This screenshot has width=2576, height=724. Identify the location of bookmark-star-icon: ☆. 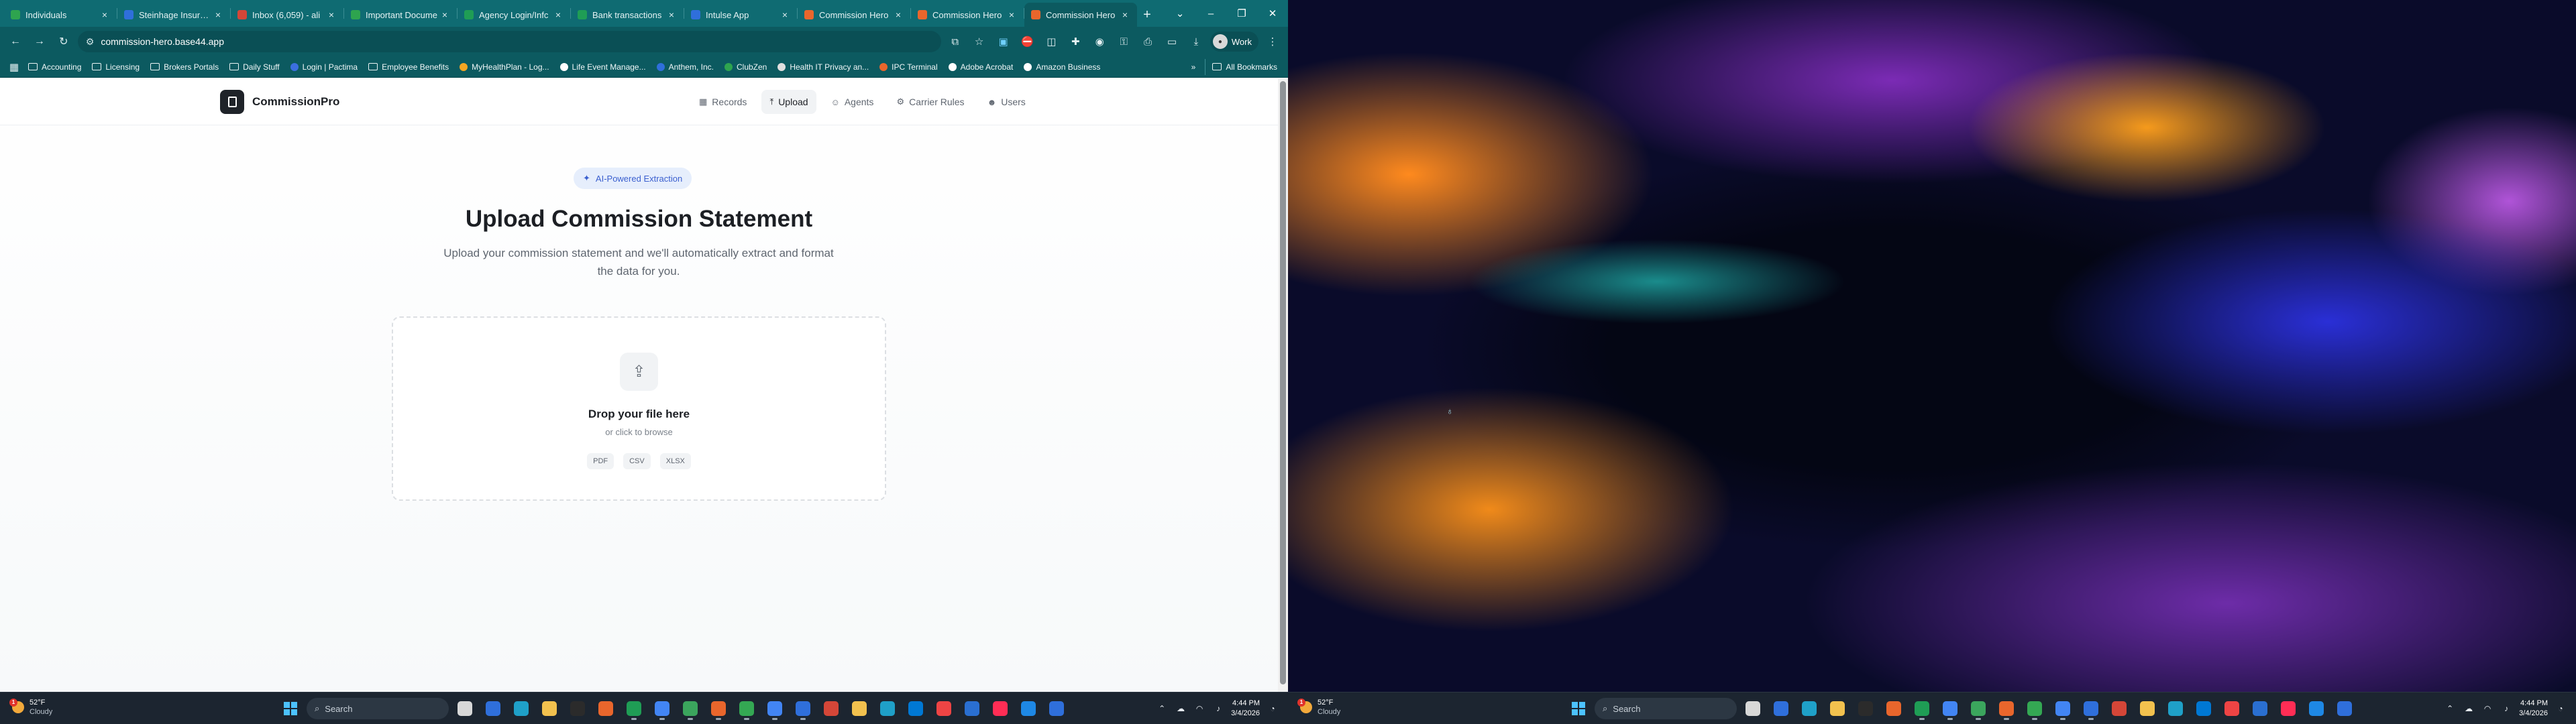
(979, 42).